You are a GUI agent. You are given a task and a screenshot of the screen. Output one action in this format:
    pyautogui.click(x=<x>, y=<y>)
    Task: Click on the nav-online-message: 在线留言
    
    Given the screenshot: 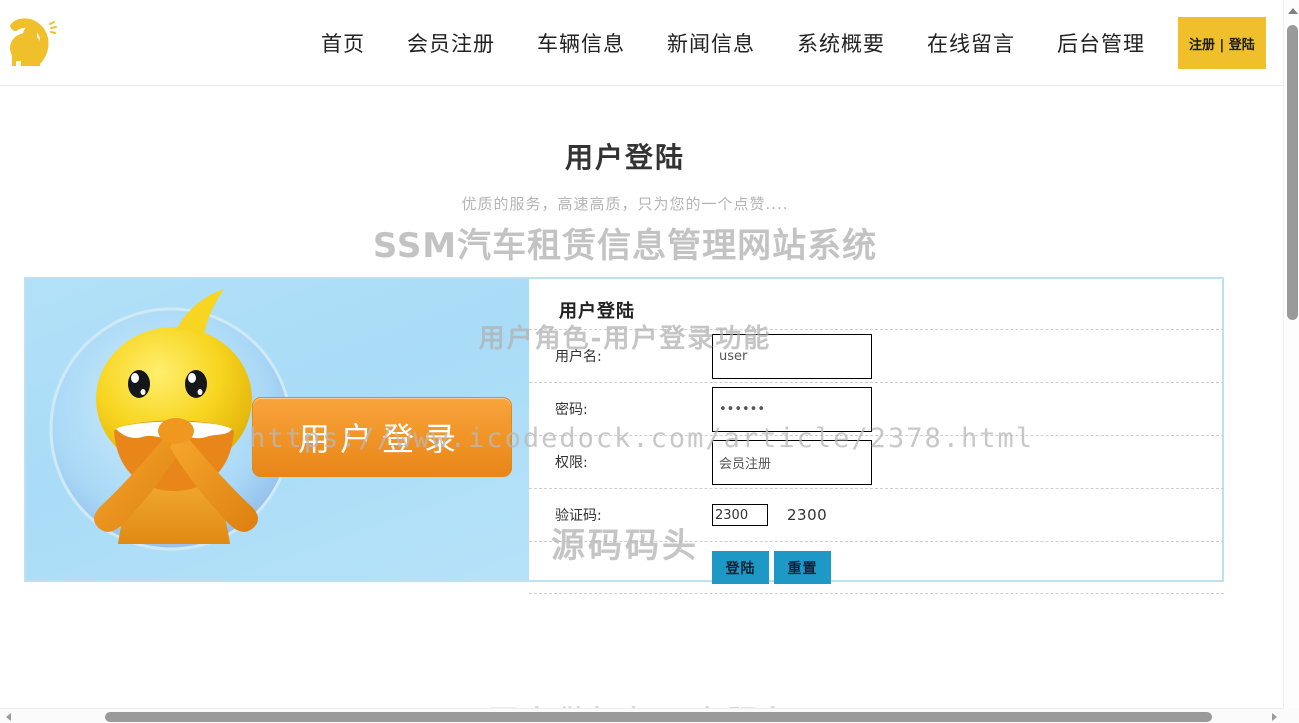 What is the action you would take?
    pyautogui.click(x=971, y=43)
    